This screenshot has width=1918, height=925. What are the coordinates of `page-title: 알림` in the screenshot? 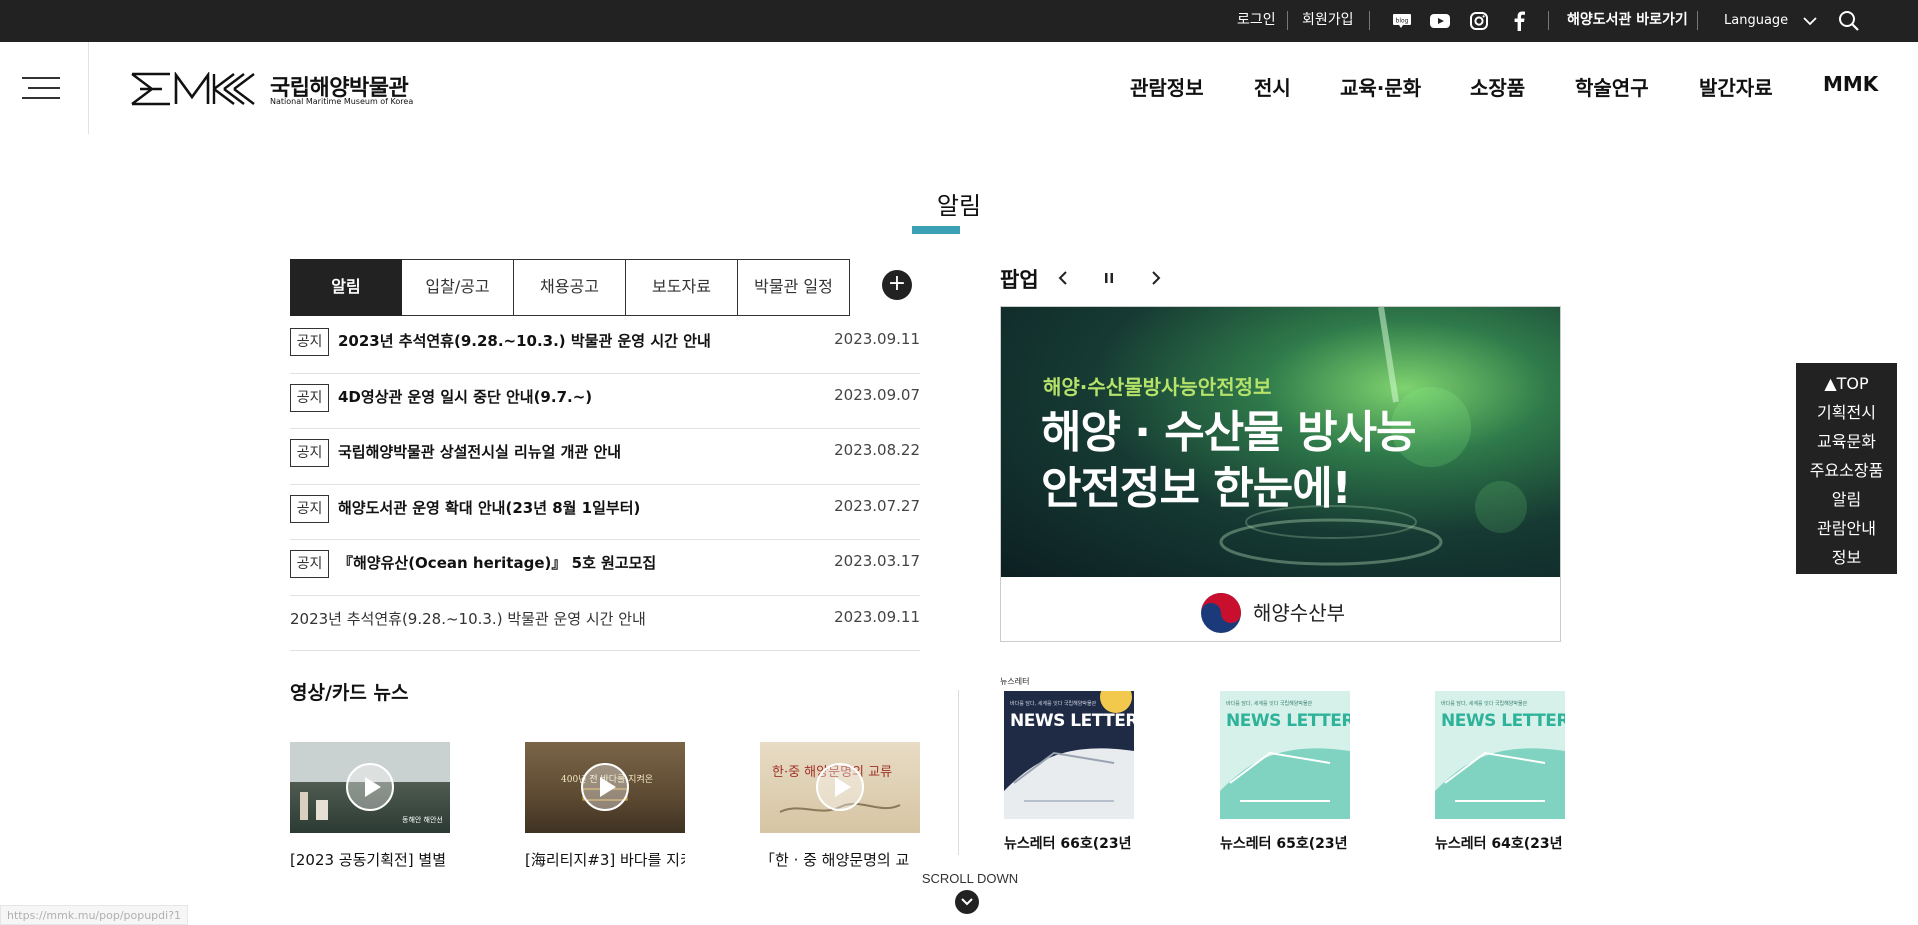 It's located at (959, 206).